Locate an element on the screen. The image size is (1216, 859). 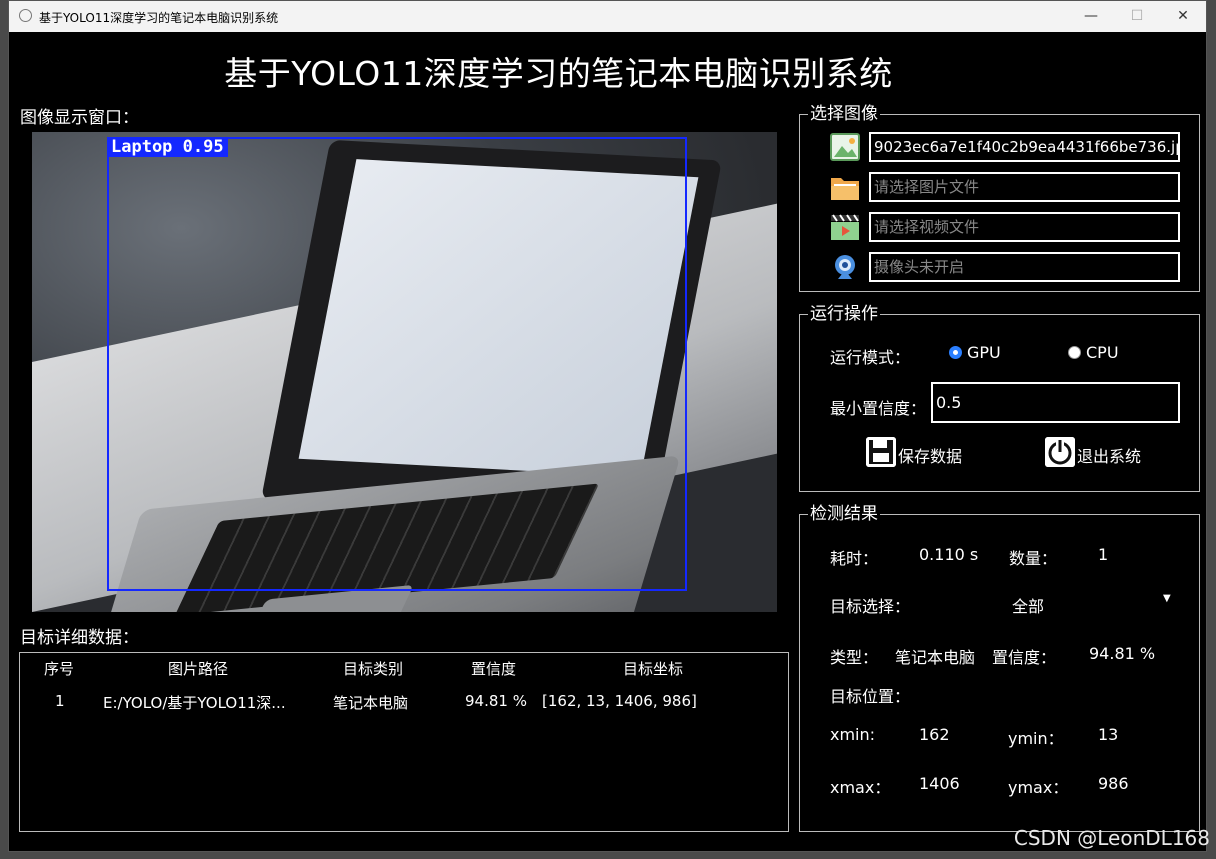
column-header-class: 目标类别 is located at coordinates (373, 669).